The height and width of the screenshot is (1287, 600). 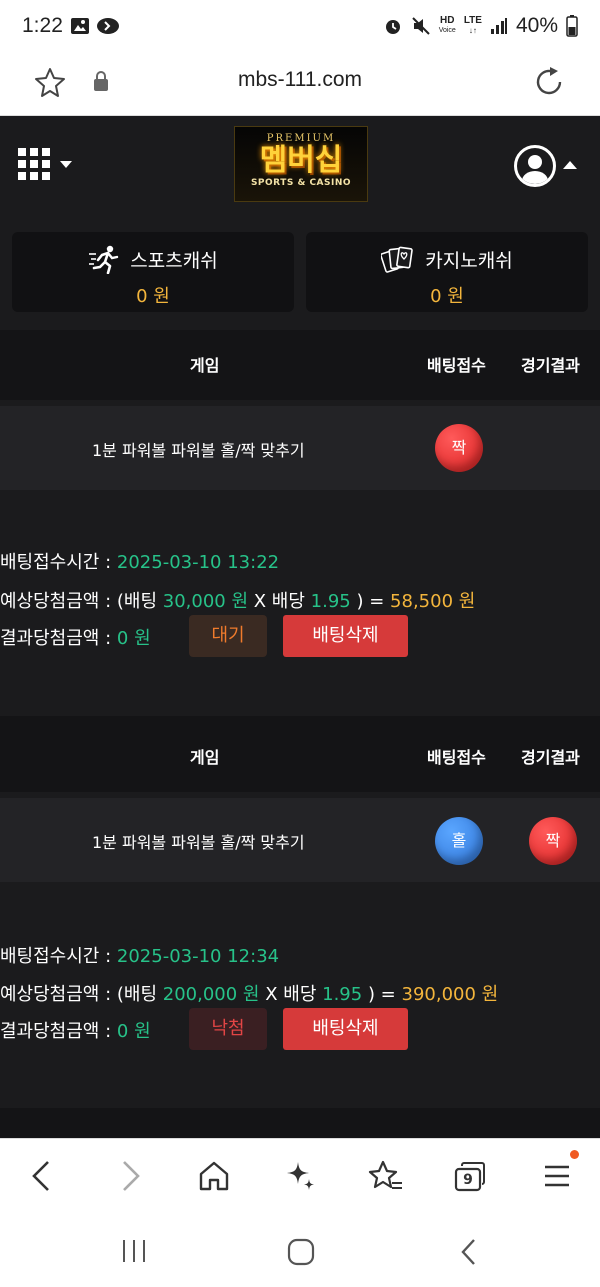 I want to click on browser-address-bar: mbs-111.com, so click(x=300, y=86).